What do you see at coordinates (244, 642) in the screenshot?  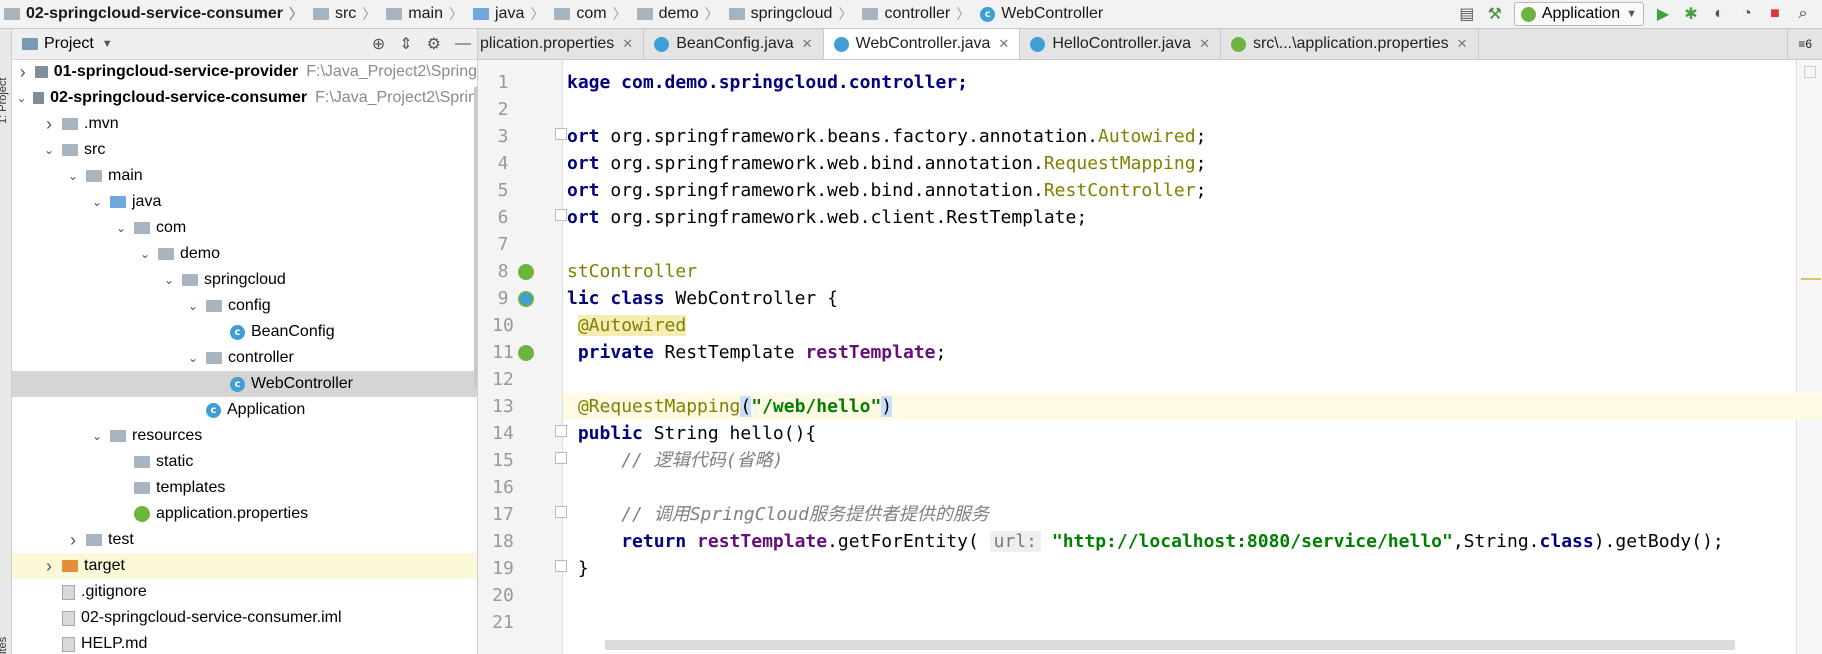 I see `tree-item: HELP.md` at bounding box center [244, 642].